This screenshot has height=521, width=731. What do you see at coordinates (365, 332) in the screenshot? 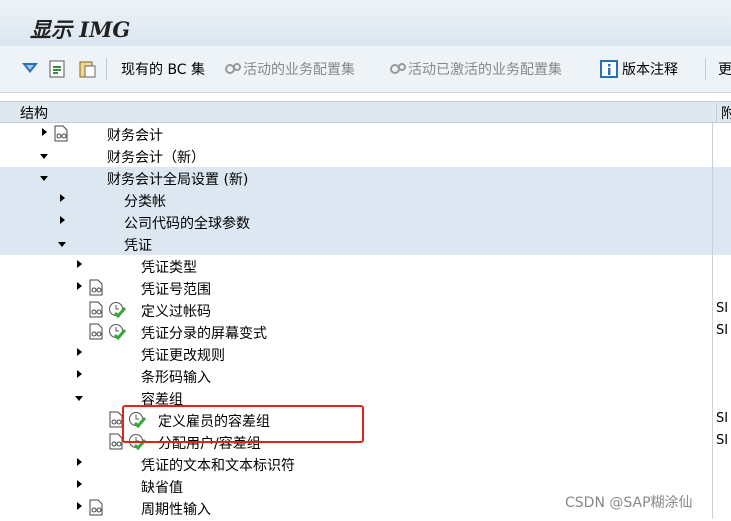
I see `tree-row: 凭证分录的屏幕变式 SI` at bounding box center [365, 332].